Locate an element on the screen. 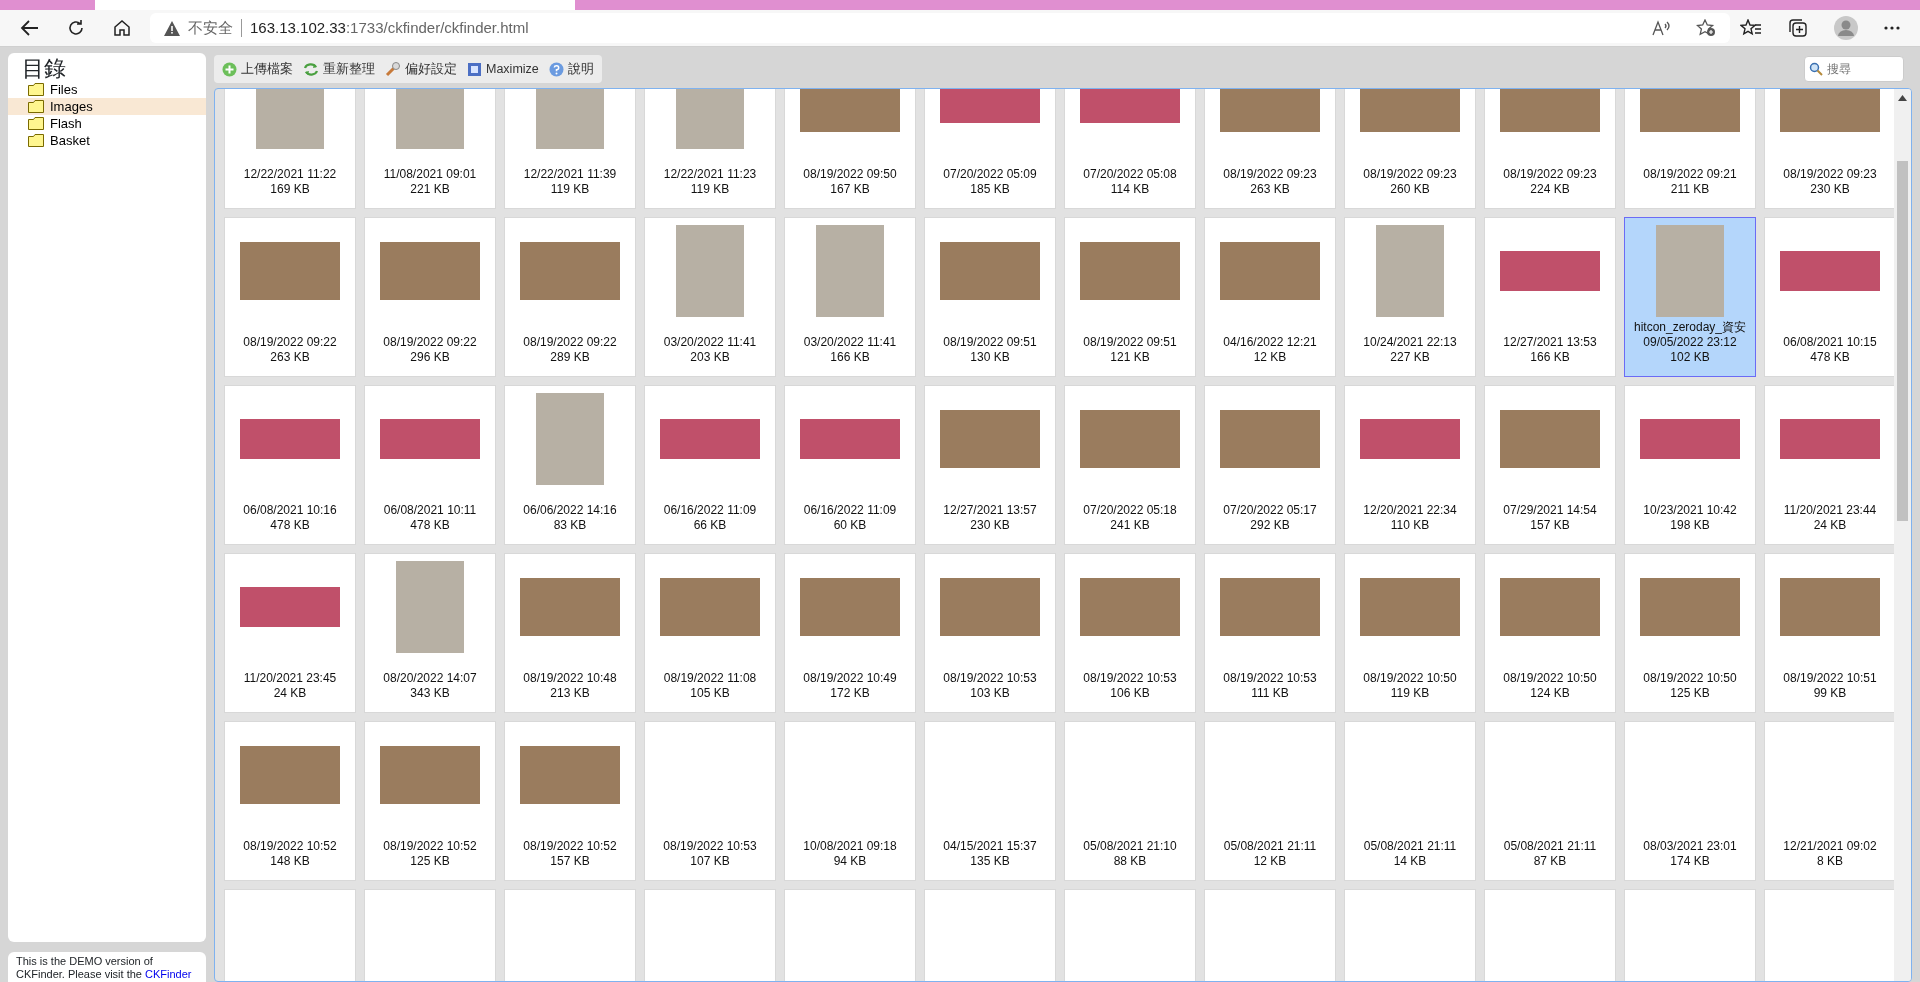  file-tile: 08/19/2022 11:08 105 KB is located at coordinates (710, 633).